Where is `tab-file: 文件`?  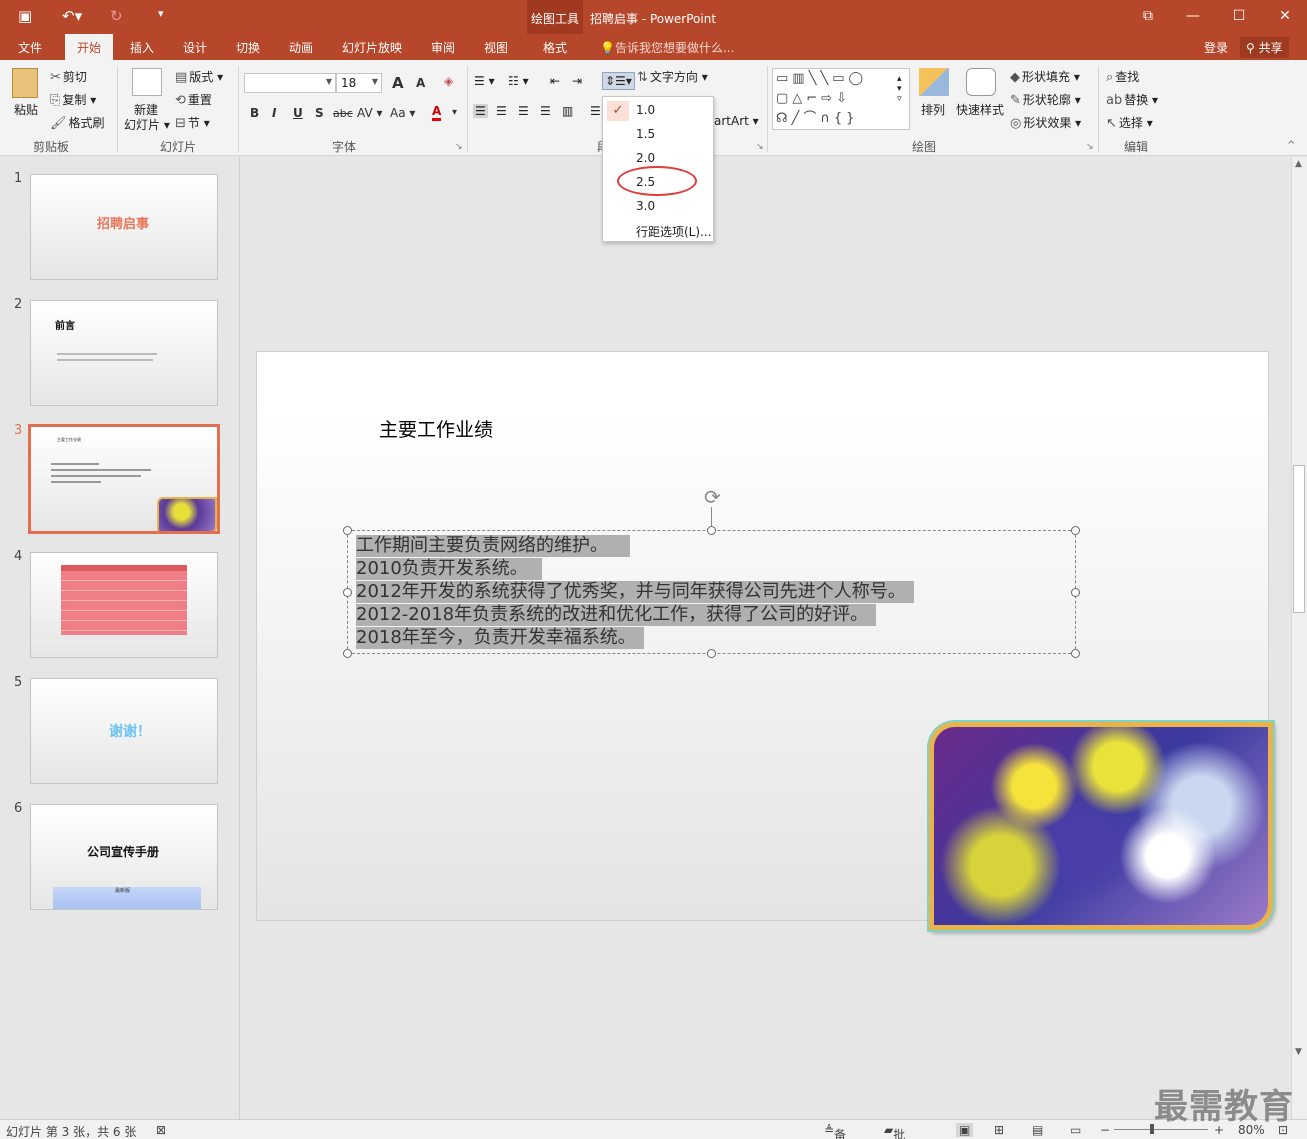 tab-file: 文件 is located at coordinates (30, 47).